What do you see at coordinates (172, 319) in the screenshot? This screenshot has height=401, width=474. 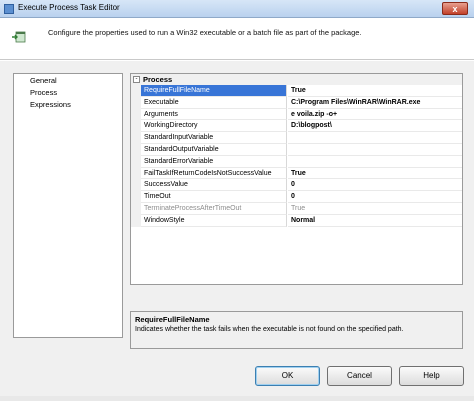 I see `description-title: RequireFullFileName` at bounding box center [172, 319].